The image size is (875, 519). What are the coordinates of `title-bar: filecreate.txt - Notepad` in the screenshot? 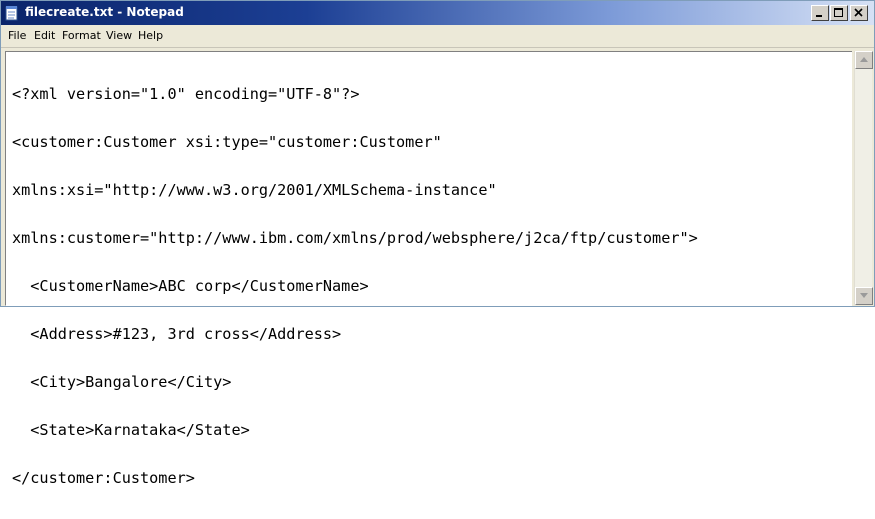 It's located at (437, 13).